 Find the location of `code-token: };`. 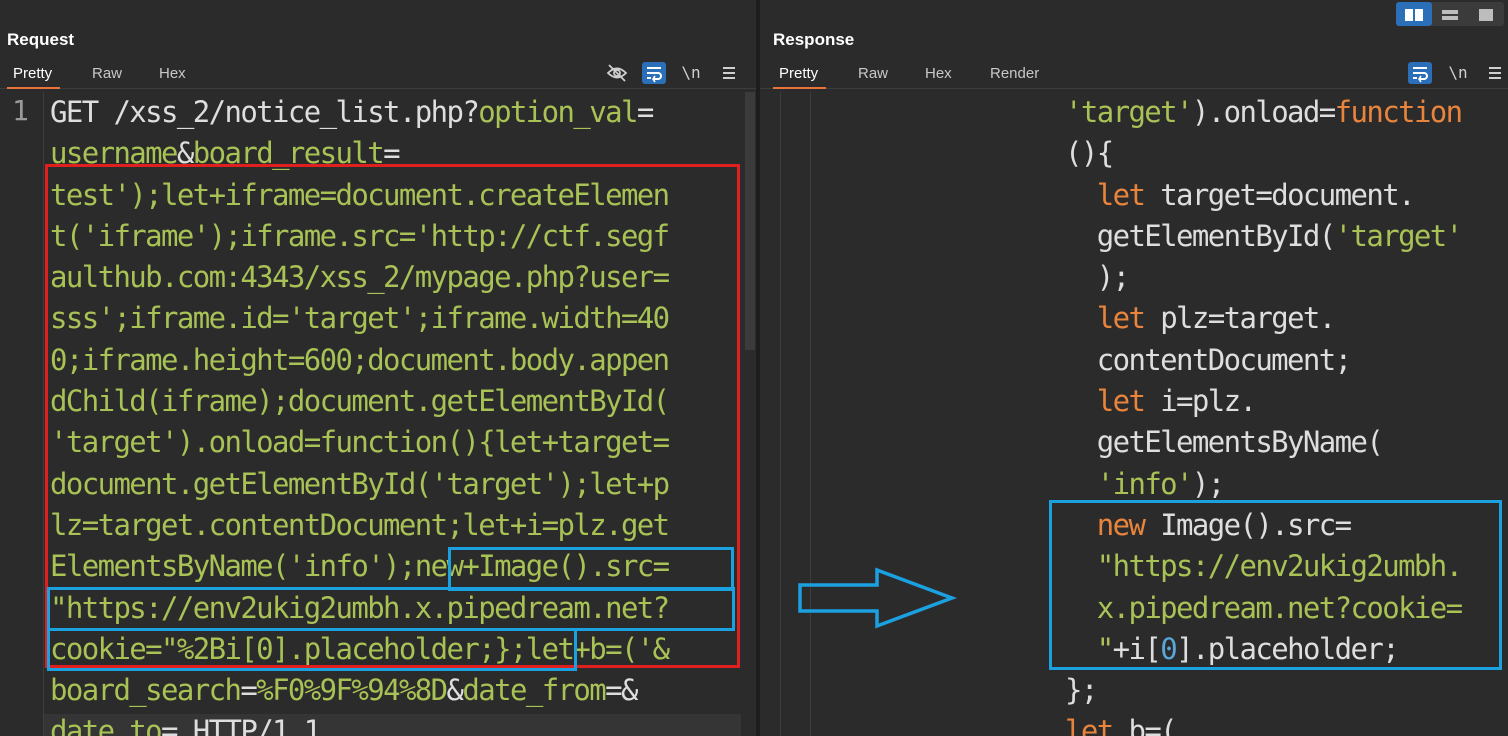

code-token: }; is located at coordinates (1081, 690).